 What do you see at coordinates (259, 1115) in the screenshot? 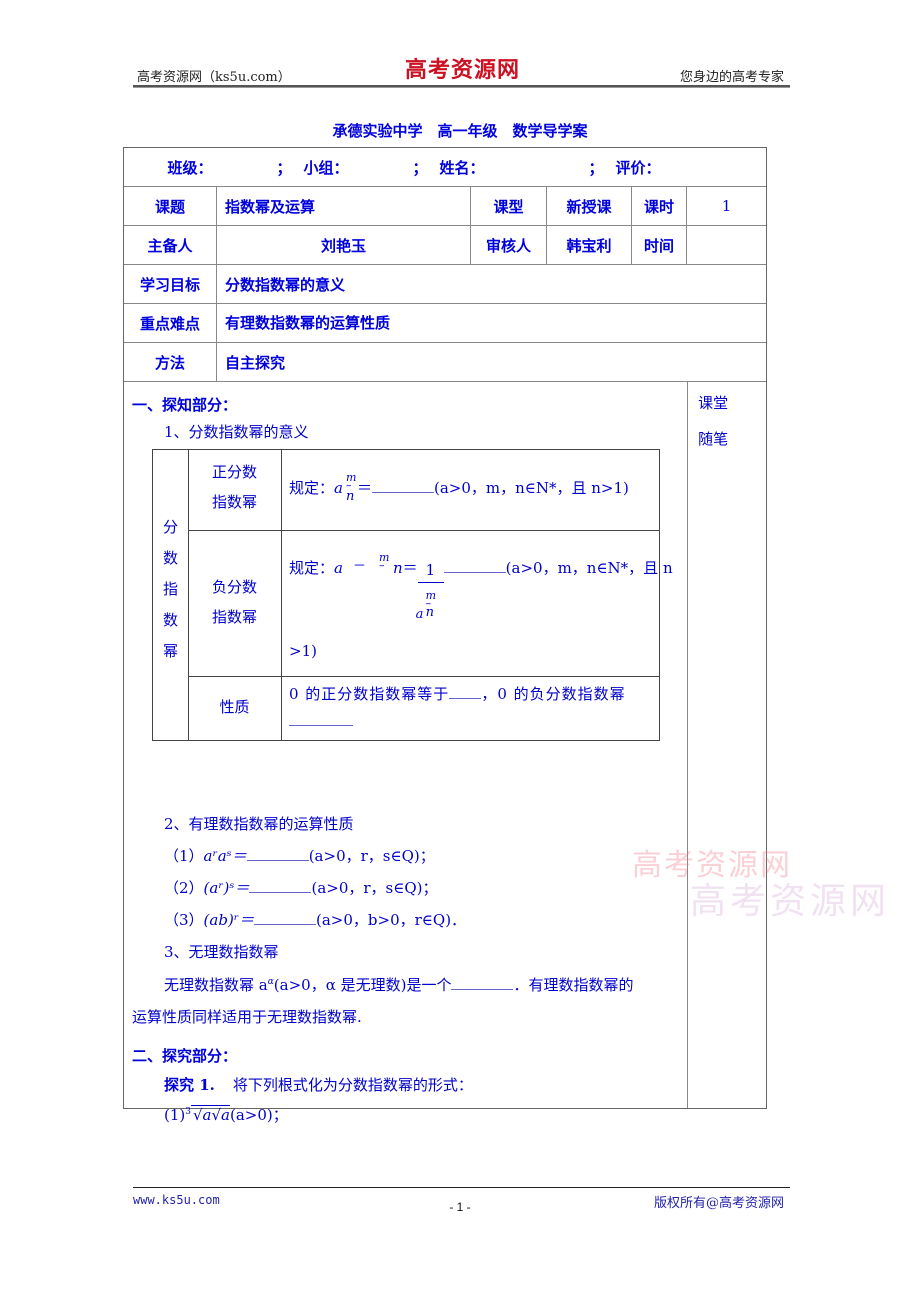
I see `item-condition: (a>0)；` at bounding box center [259, 1115].